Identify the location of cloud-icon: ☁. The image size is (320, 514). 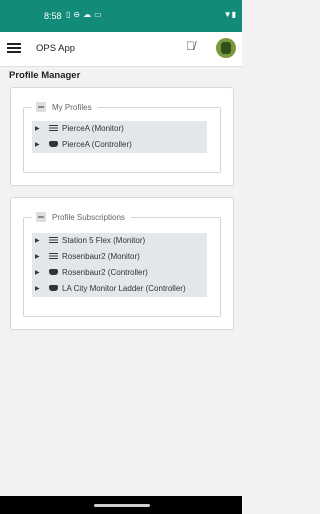
(89, 14).